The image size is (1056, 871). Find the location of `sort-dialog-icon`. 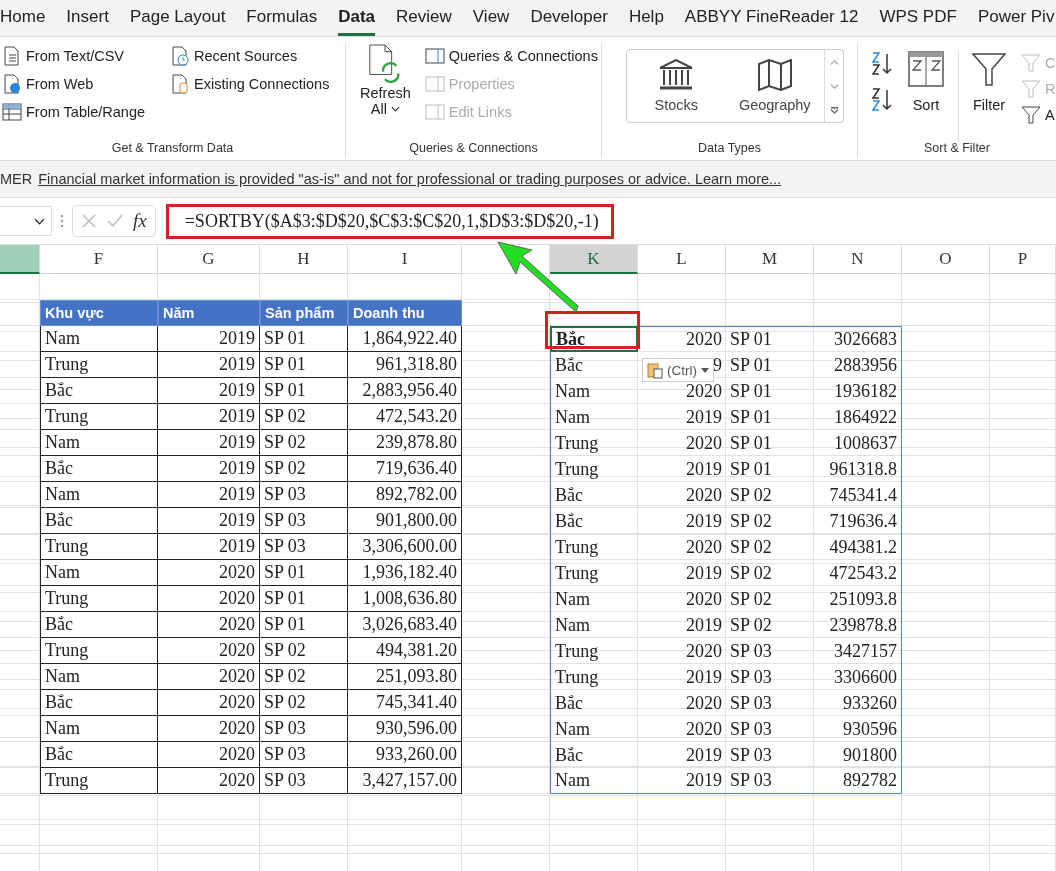

sort-dialog-icon is located at coordinates (926, 69).